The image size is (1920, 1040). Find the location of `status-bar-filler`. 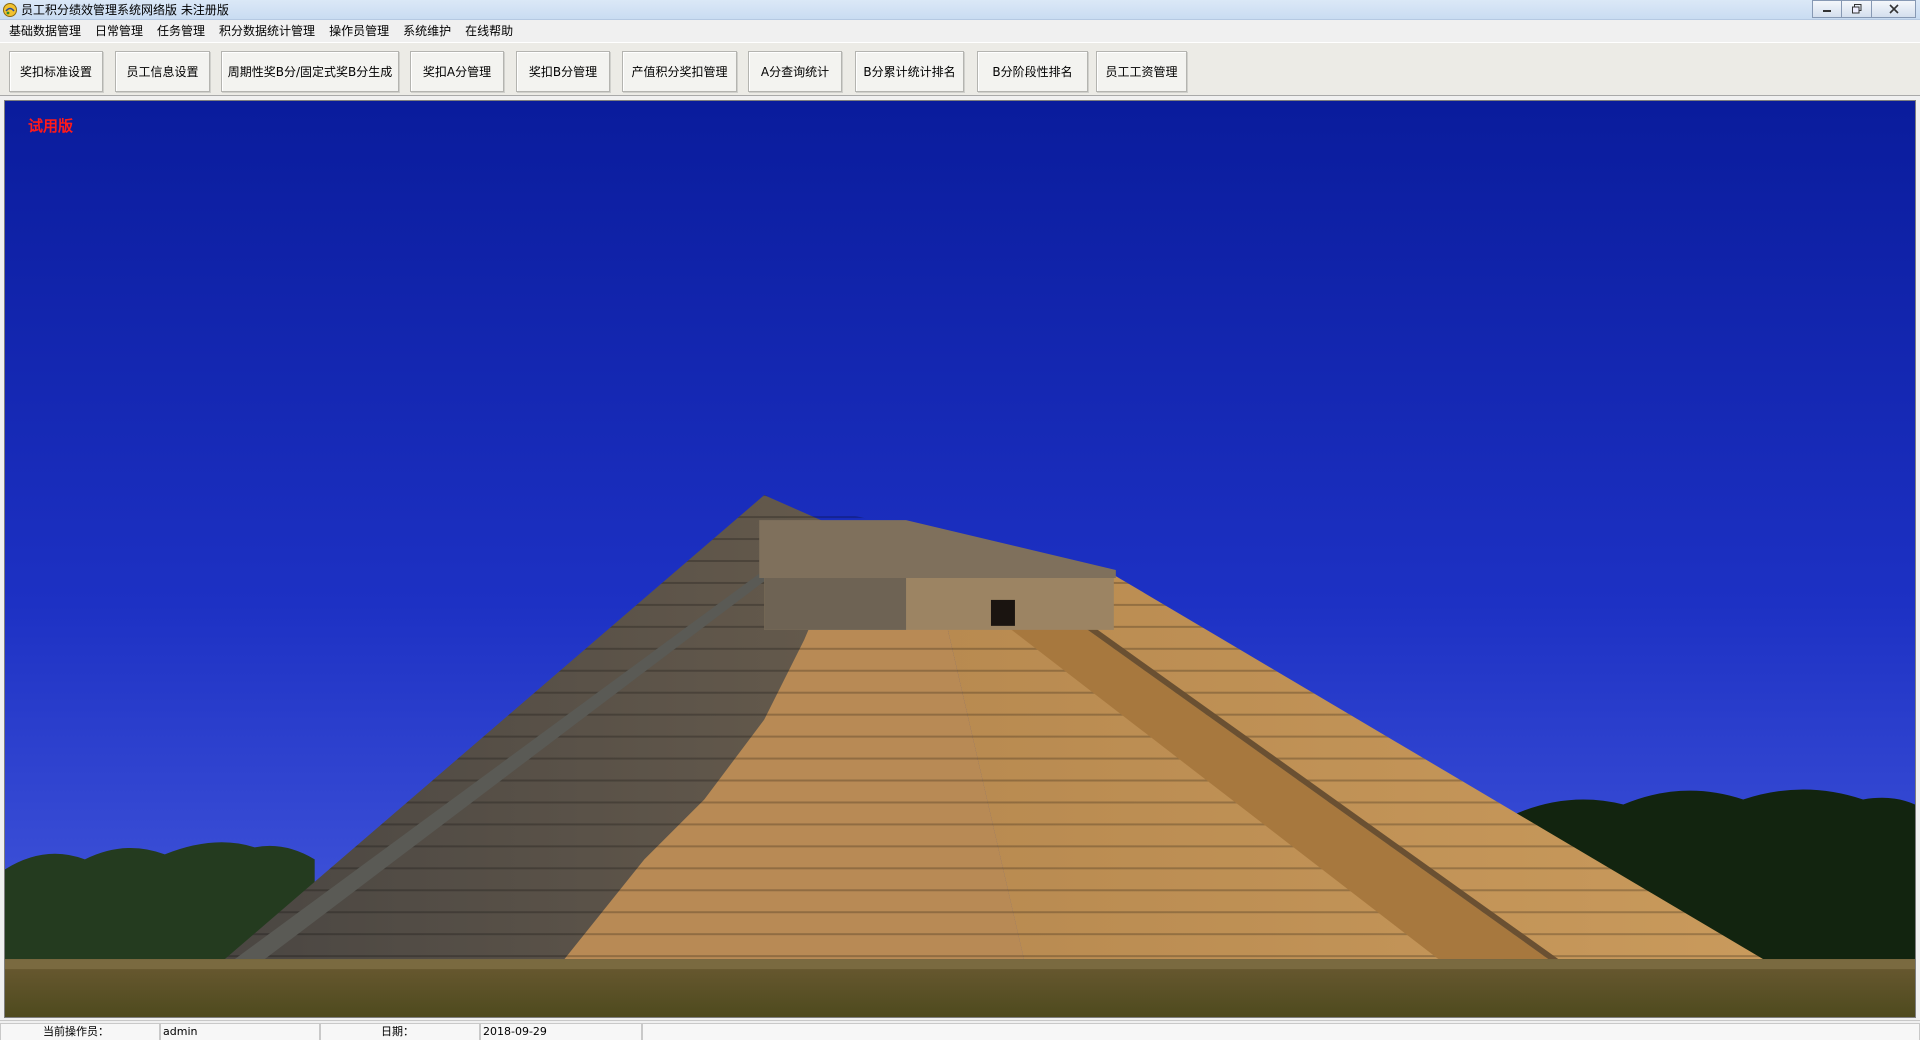

status-bar-filler is located at coordinates (1281, 1031).